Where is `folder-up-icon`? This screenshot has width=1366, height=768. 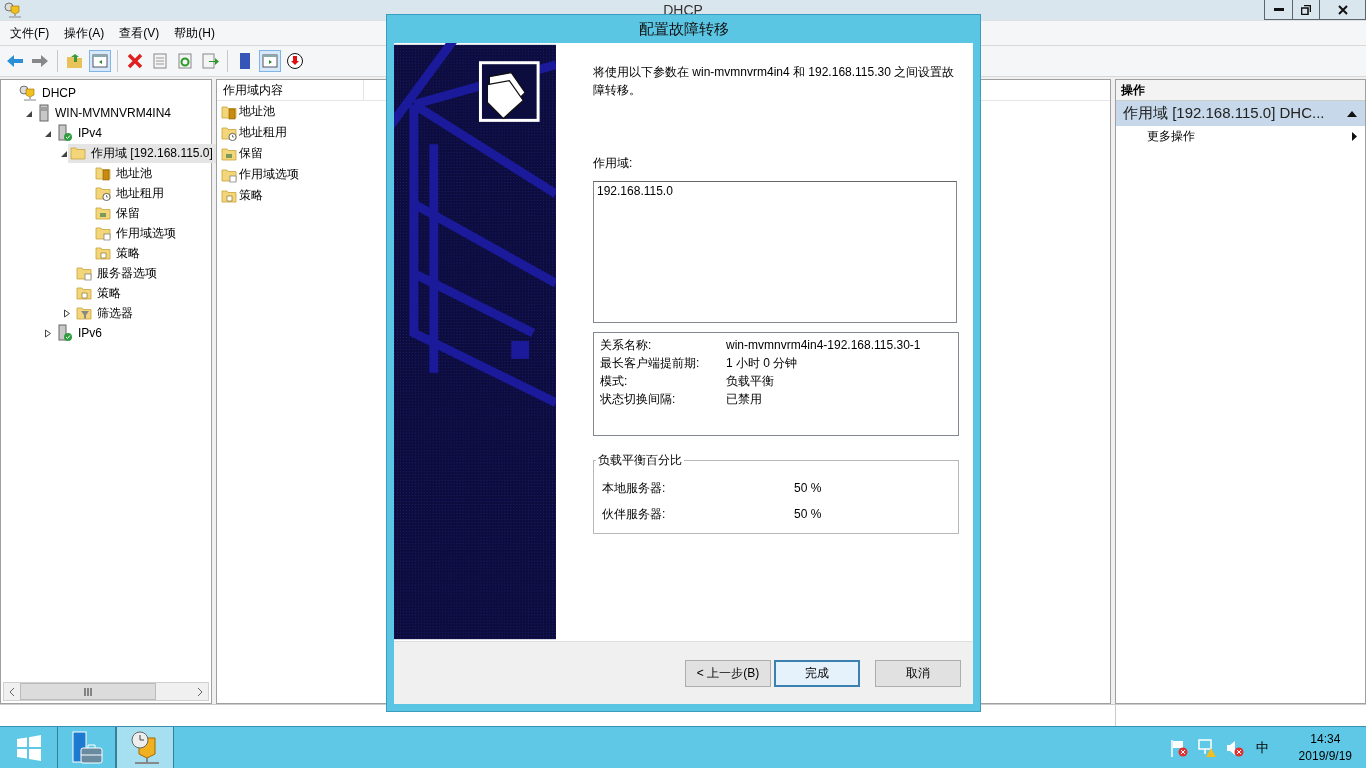 folder-up-icon is located at coordinates (75, 61).